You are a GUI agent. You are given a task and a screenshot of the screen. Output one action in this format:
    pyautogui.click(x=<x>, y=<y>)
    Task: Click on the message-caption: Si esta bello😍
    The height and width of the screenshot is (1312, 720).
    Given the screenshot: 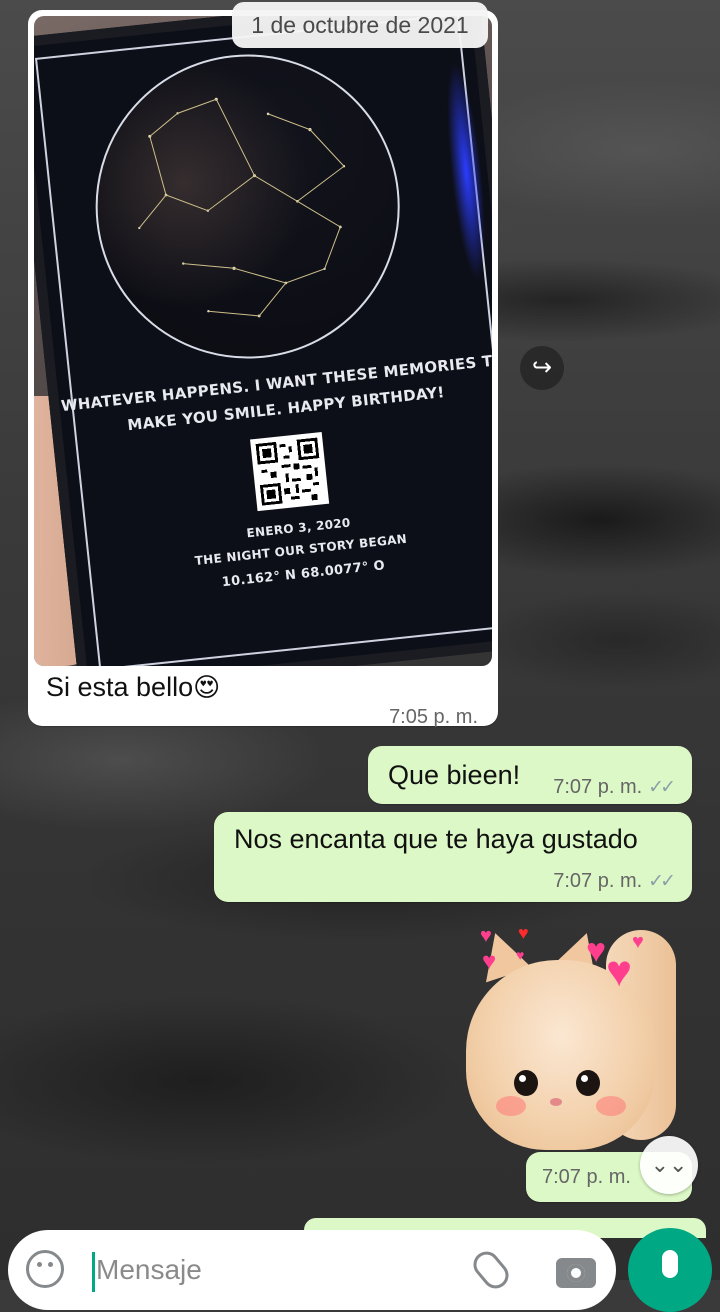 What is the action you would take?
    pyautogui.click(x=133, y=687)
    